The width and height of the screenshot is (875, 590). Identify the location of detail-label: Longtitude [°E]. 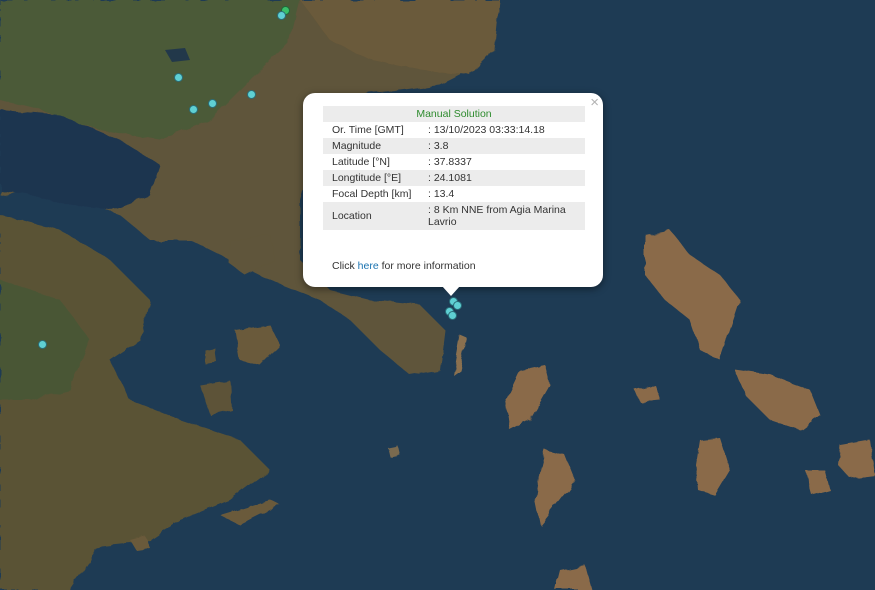
(371, 178).